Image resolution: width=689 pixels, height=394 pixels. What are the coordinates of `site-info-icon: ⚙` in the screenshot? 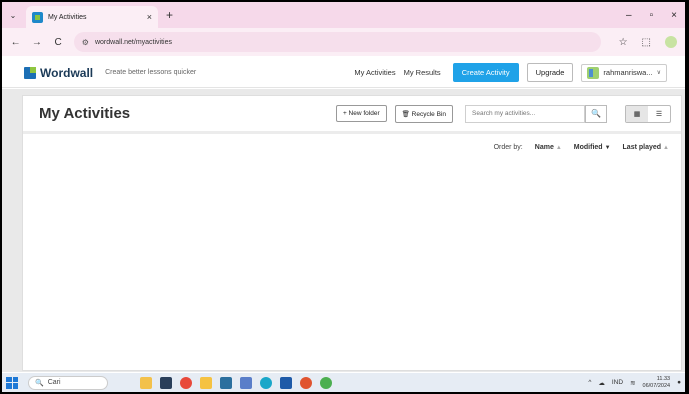 It's located at (85, 42).